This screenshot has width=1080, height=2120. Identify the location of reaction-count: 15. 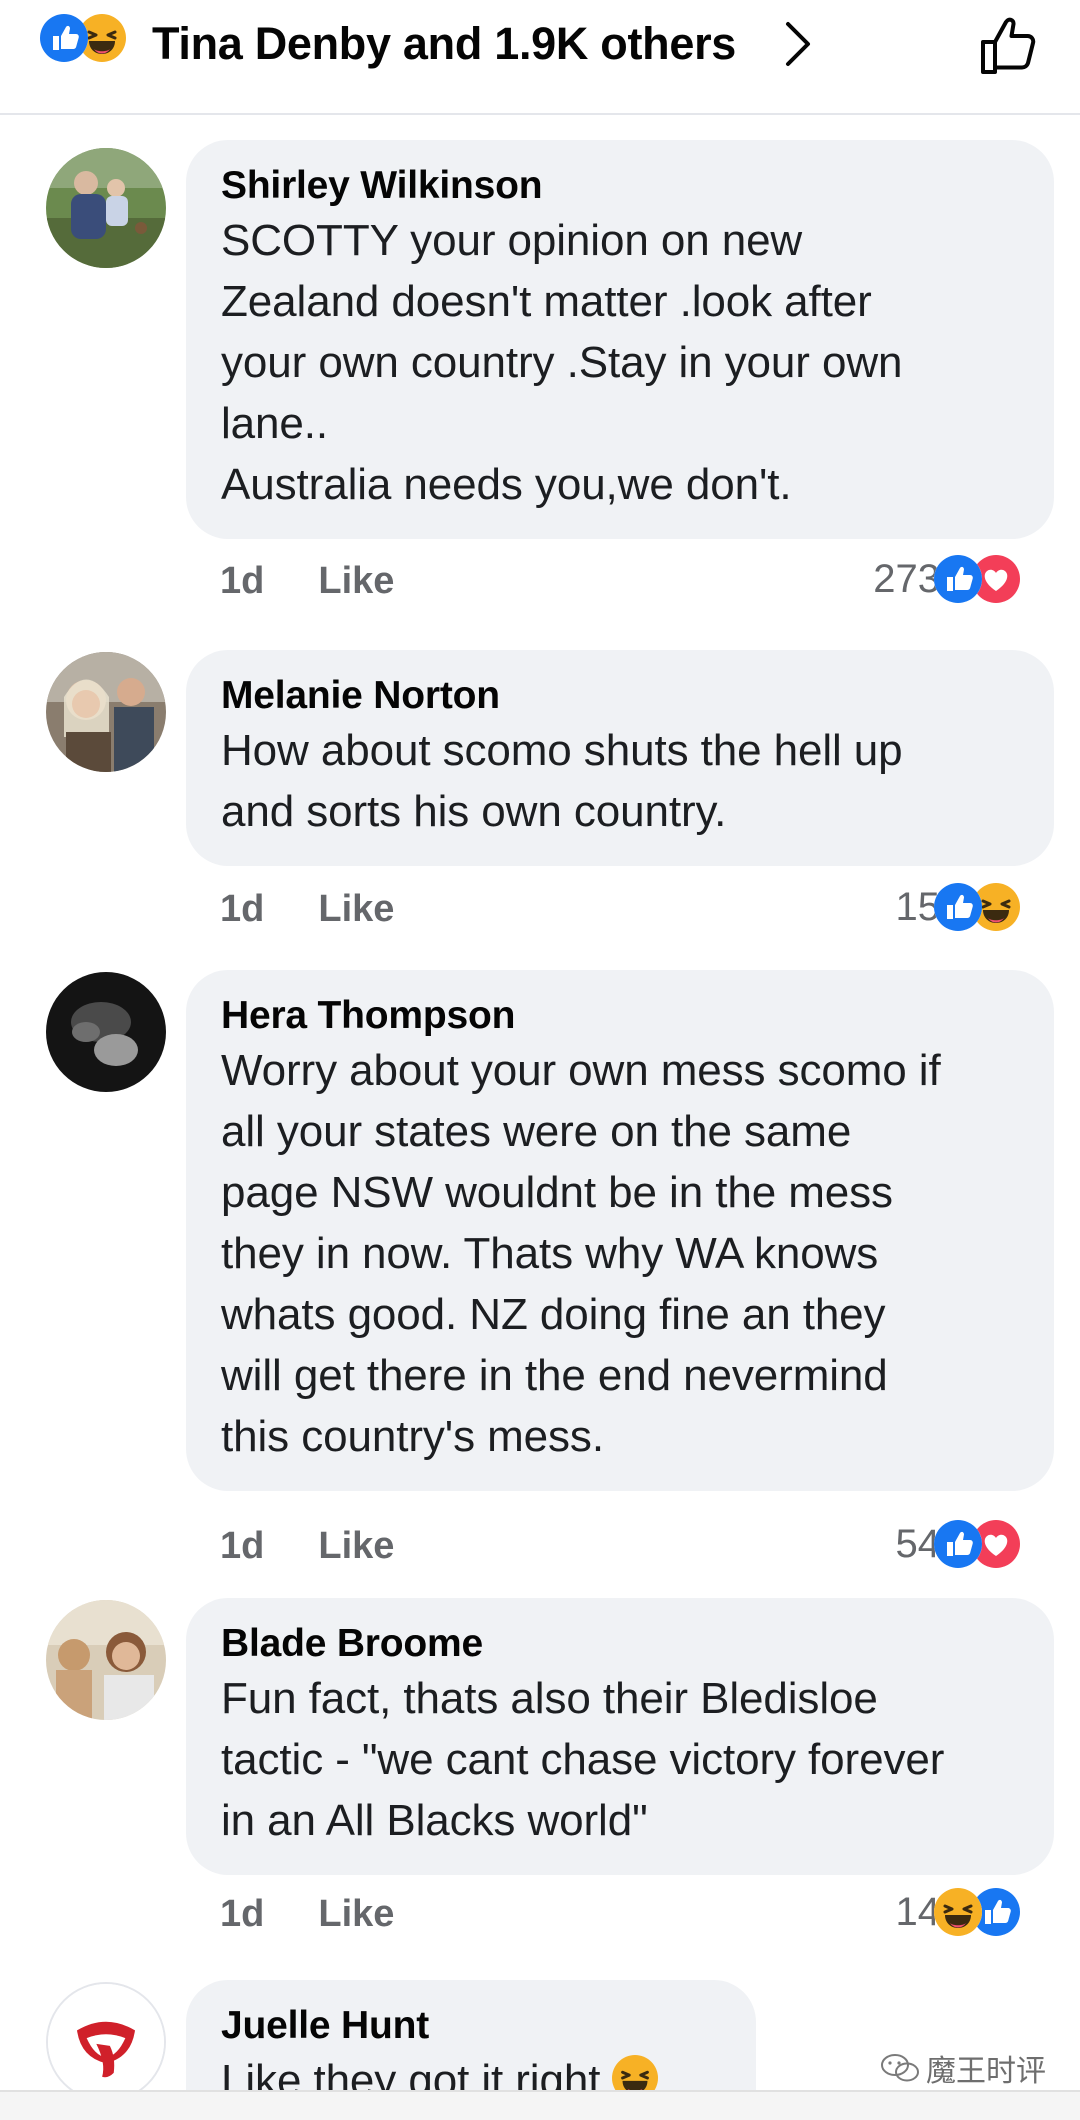
(958, 907).